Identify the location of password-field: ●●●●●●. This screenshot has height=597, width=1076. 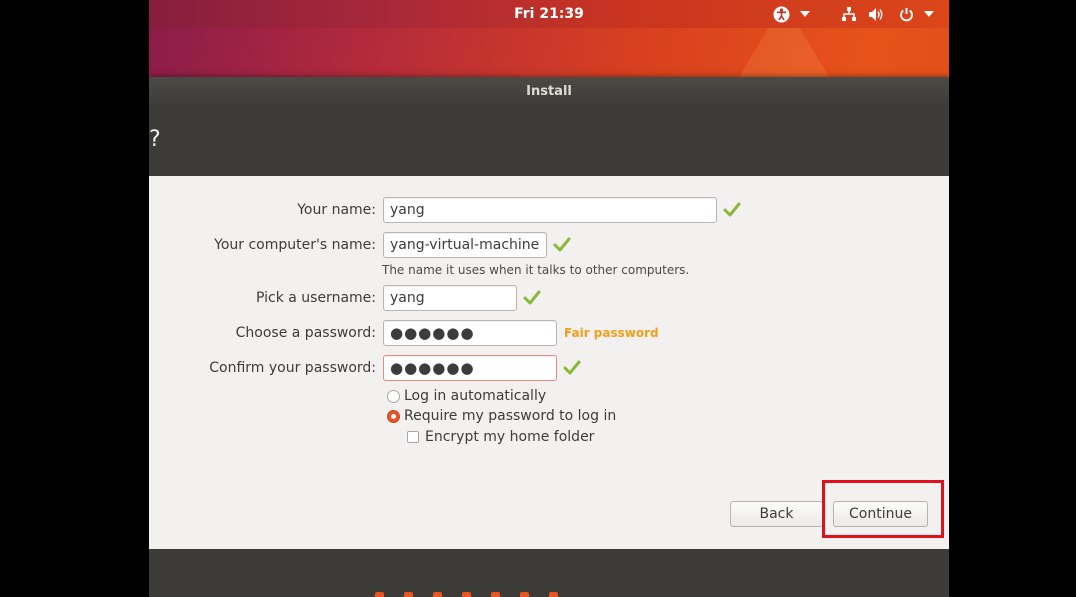
(470, 333).